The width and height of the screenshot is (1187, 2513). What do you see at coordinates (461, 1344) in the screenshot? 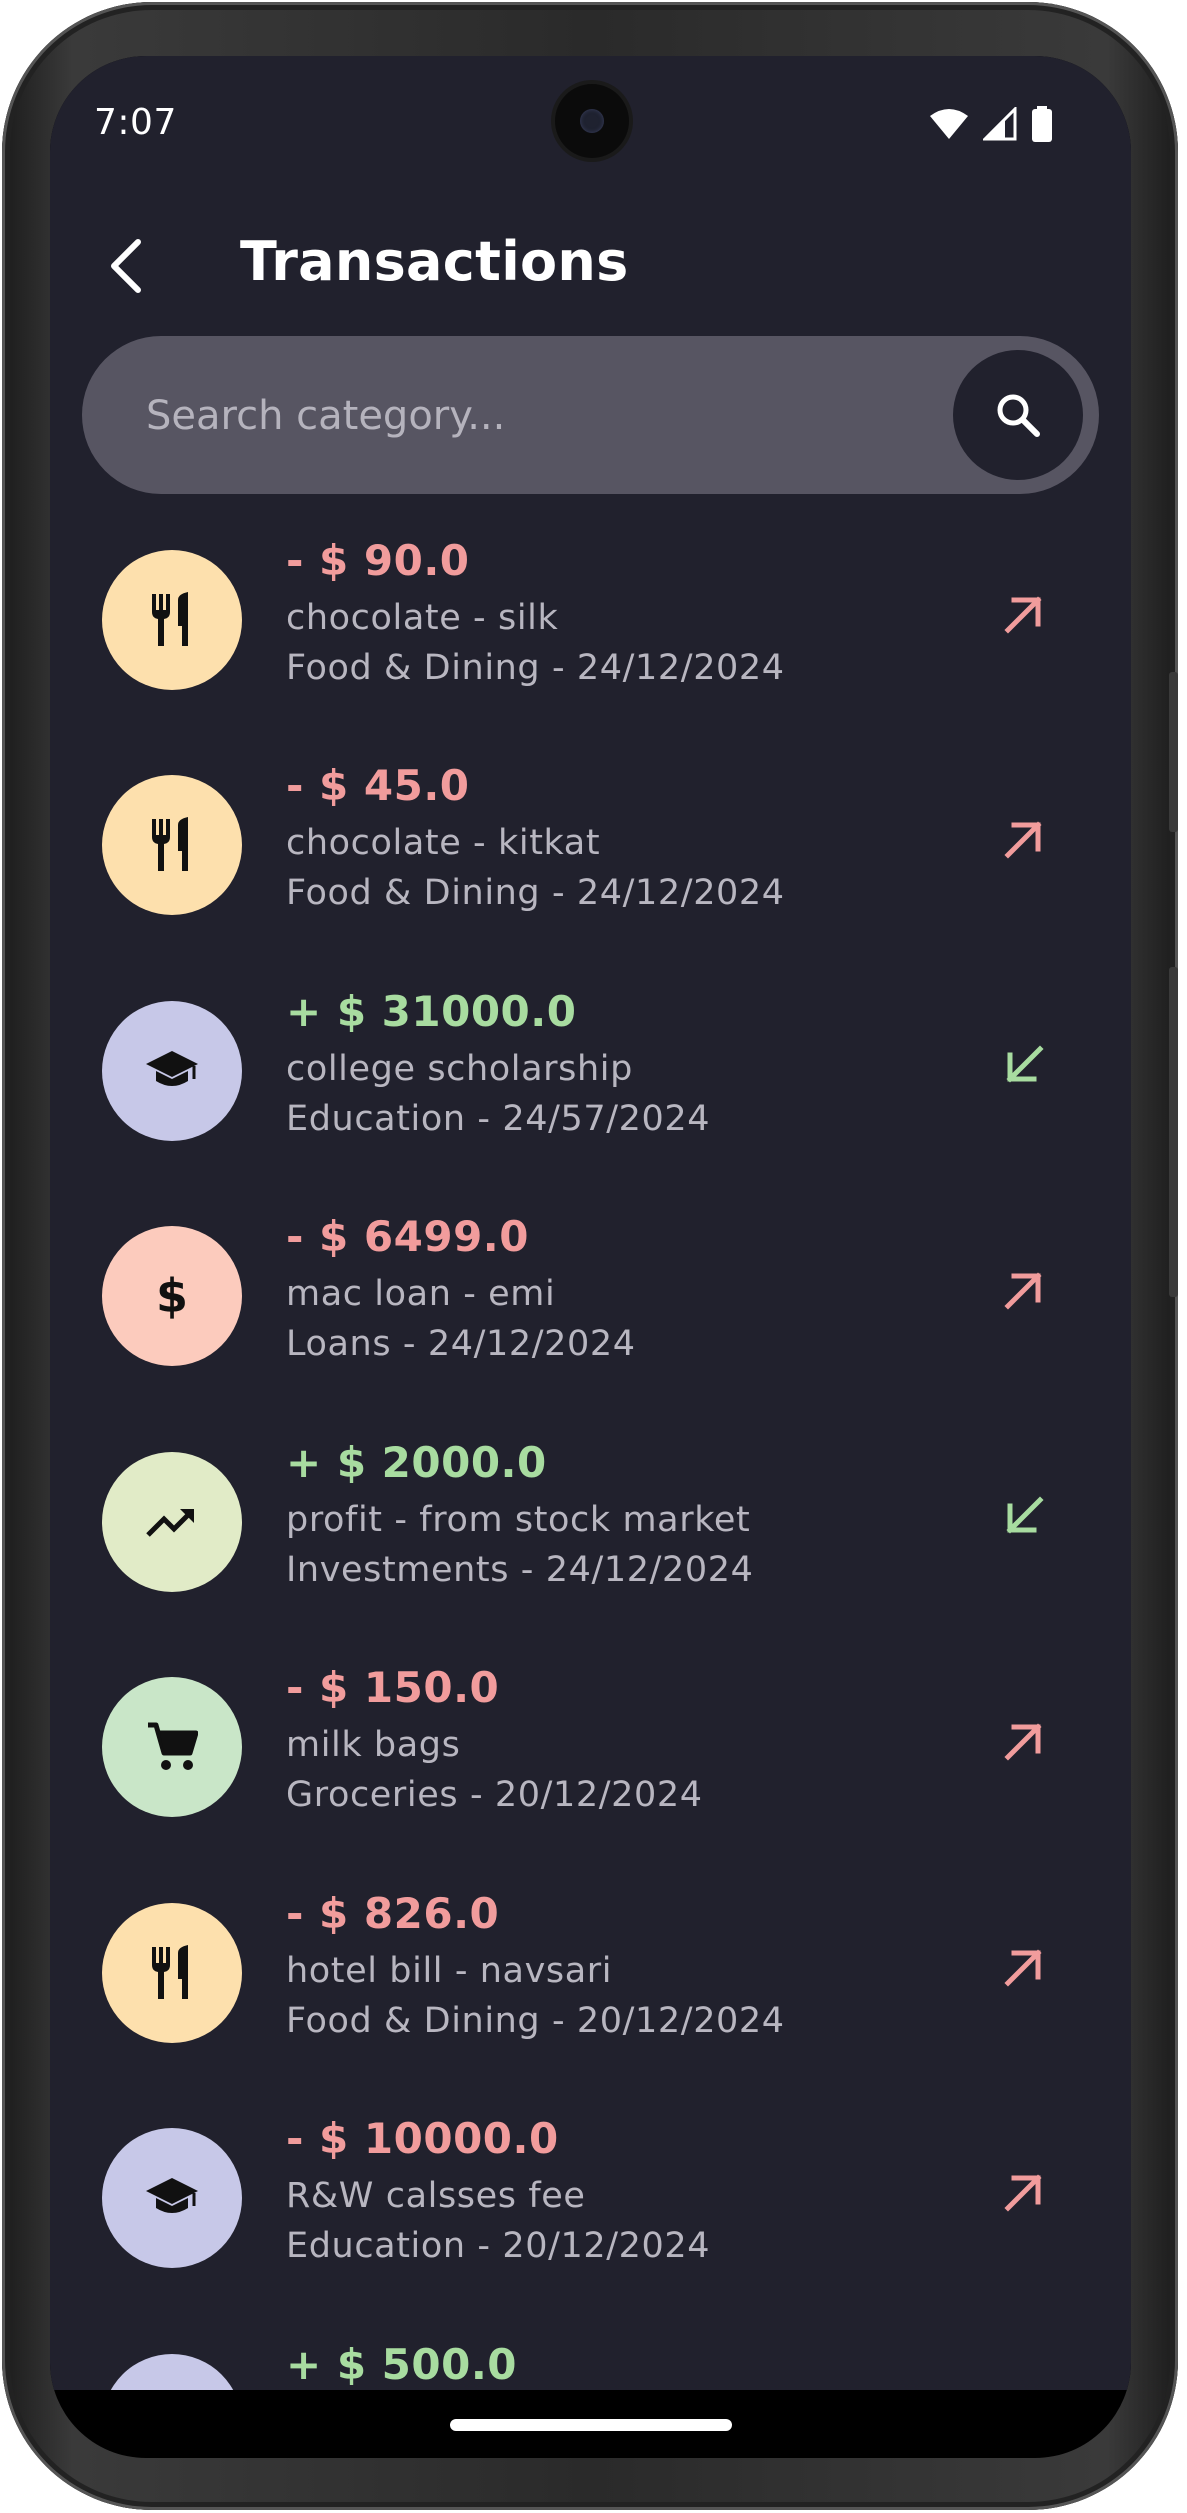
I see `transaction-category-date: Loans - 24/12/2024` at bounding box center [461, 1344].